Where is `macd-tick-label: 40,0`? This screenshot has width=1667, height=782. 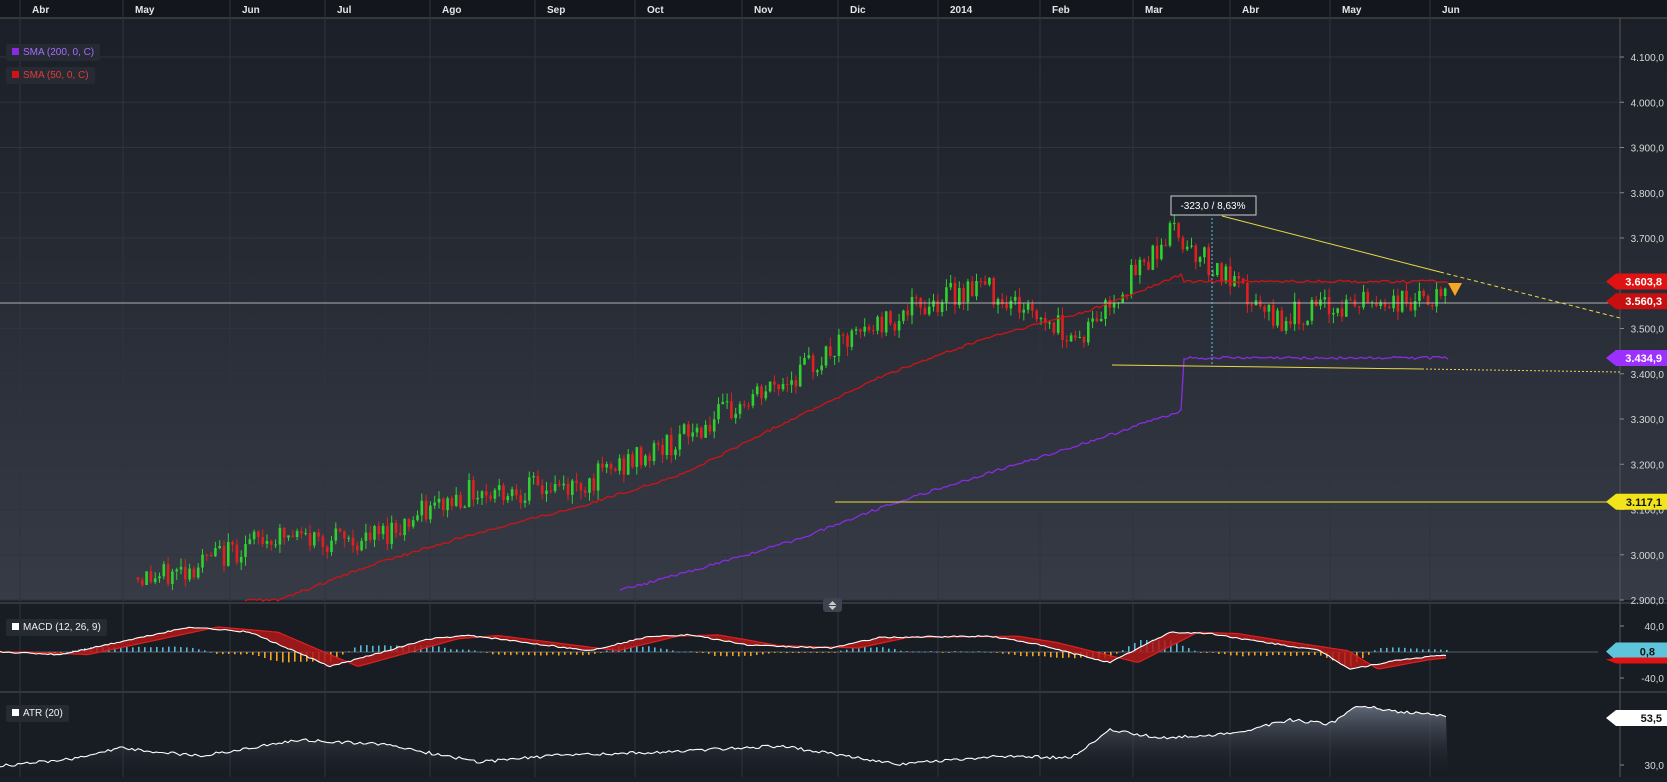 macd-tick-label: 40,0 is located at coordinates (1655, 627).